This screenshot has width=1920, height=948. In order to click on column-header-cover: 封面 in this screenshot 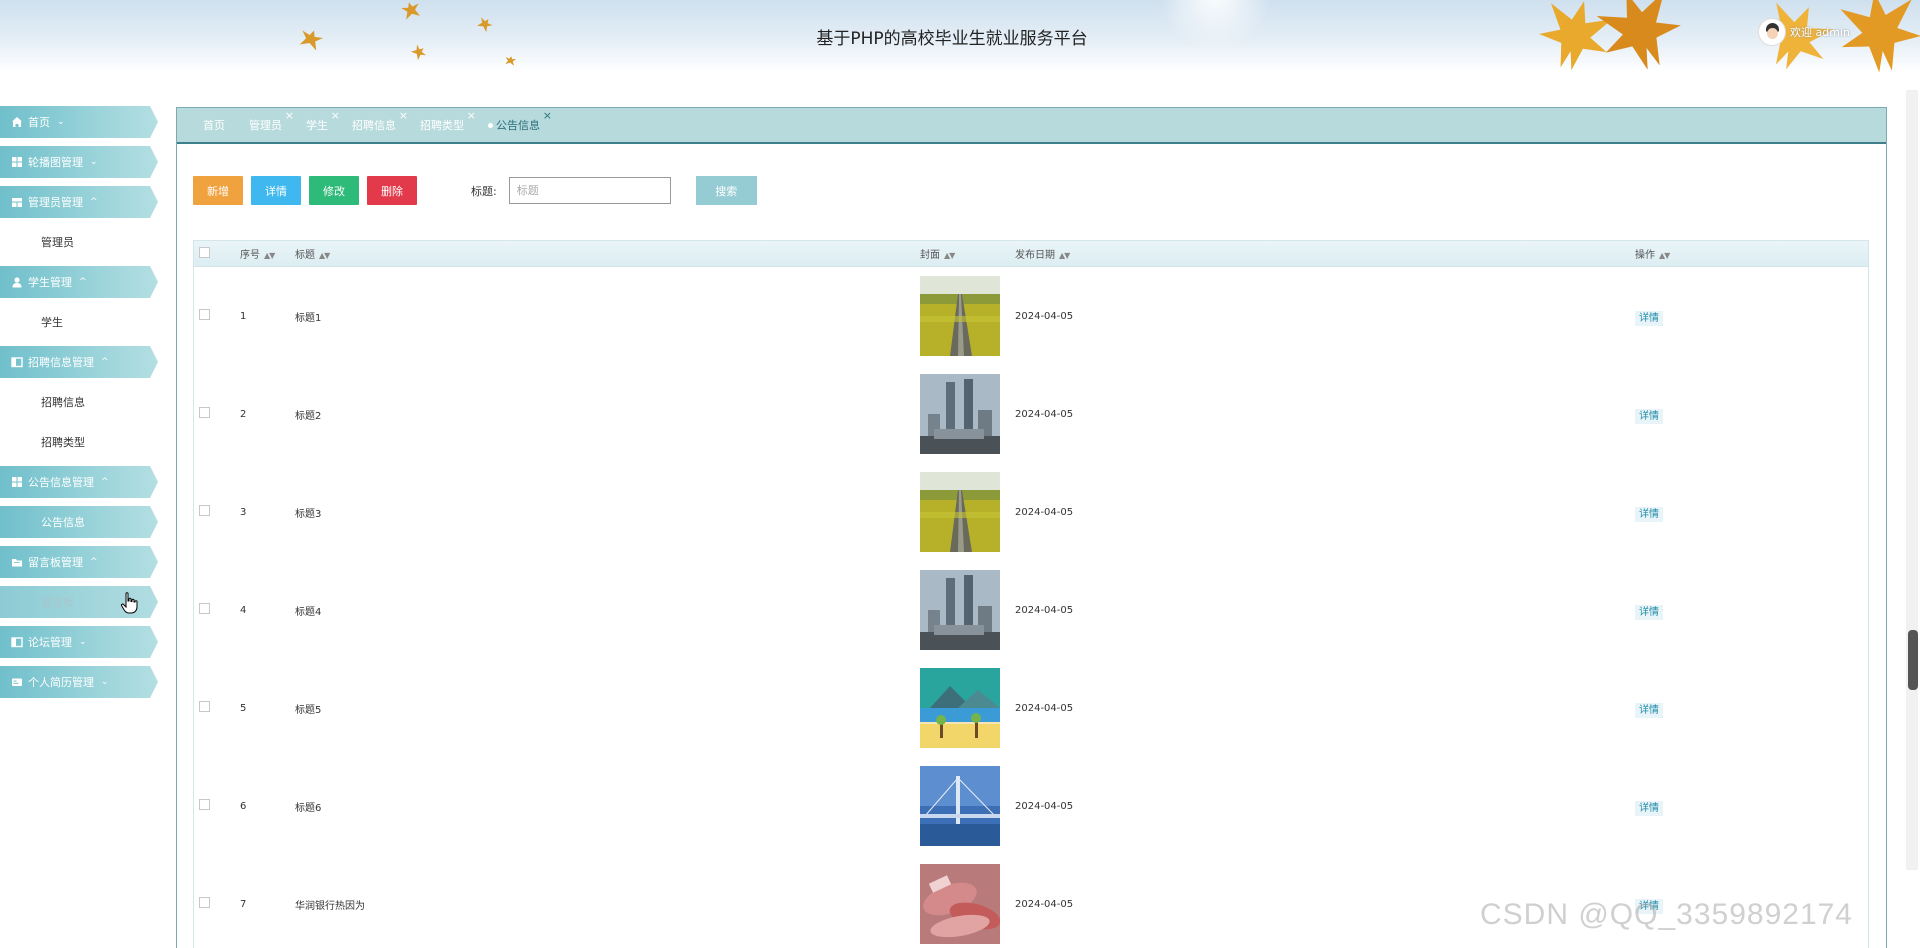, I will do `click(930, 255)`.